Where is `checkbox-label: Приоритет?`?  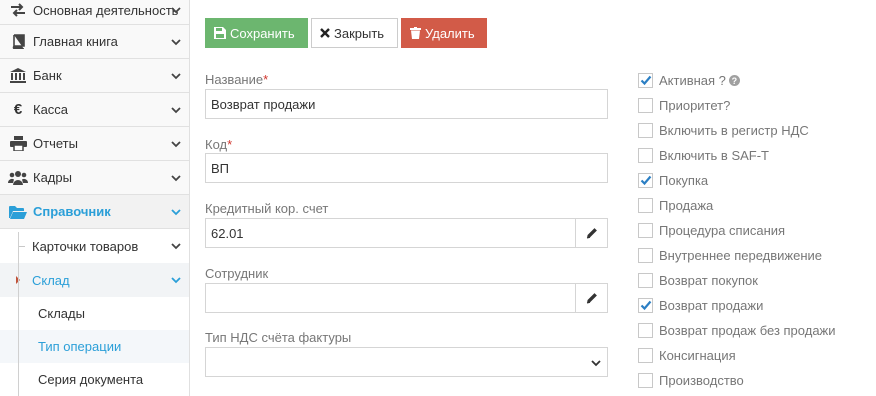
checkbox-label: Приоритет? is located at coordinates (695, 105).